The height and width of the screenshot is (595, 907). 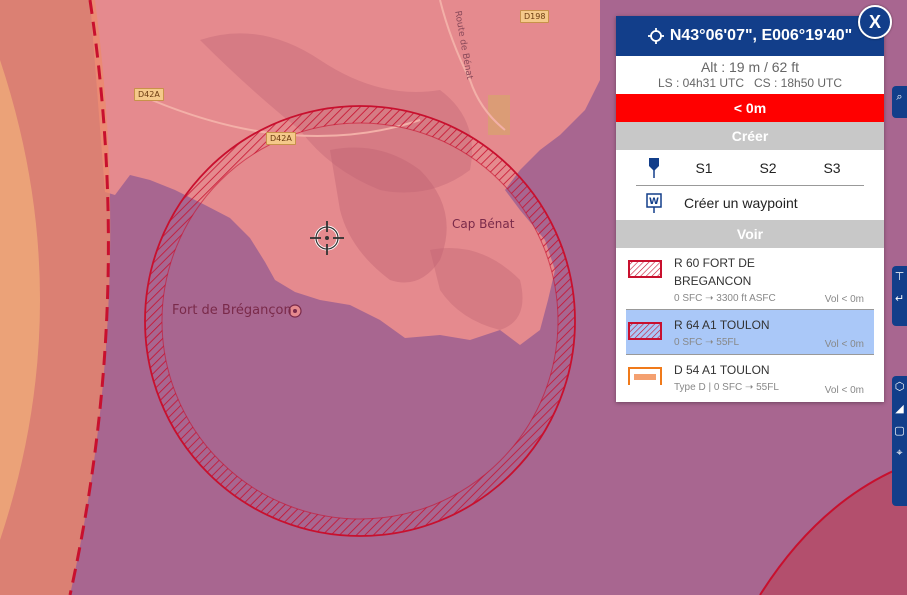 I want to click on zone-name: R 60 FORT DE BREGANCON, so click(x=714, y=272).